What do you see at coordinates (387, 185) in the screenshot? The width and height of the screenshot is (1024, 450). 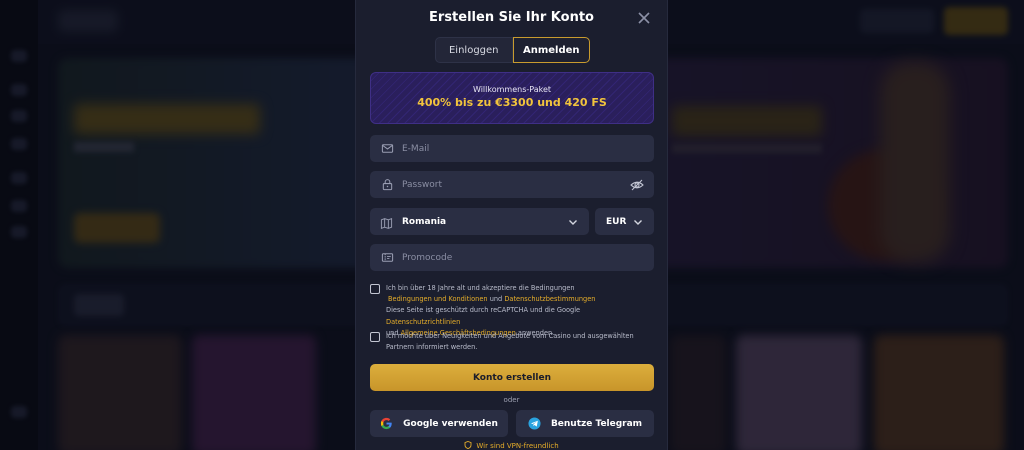 I see `lock-icon` at bounding box center [387, 185].